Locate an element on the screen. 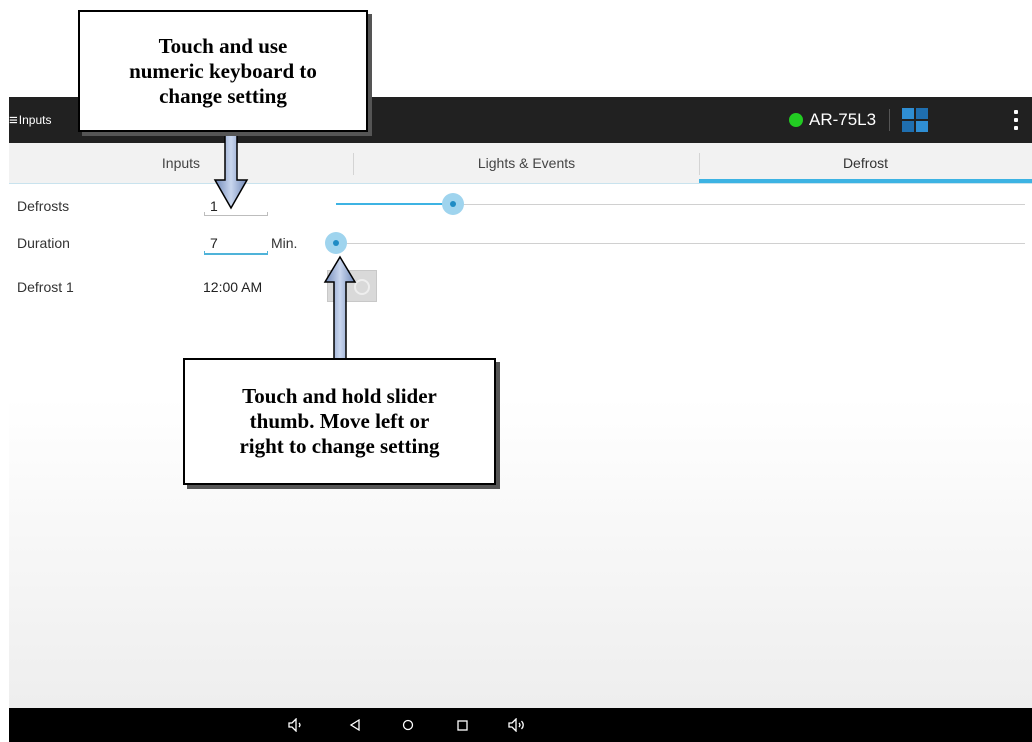  recents-icon is located at coordinates (462, 725).